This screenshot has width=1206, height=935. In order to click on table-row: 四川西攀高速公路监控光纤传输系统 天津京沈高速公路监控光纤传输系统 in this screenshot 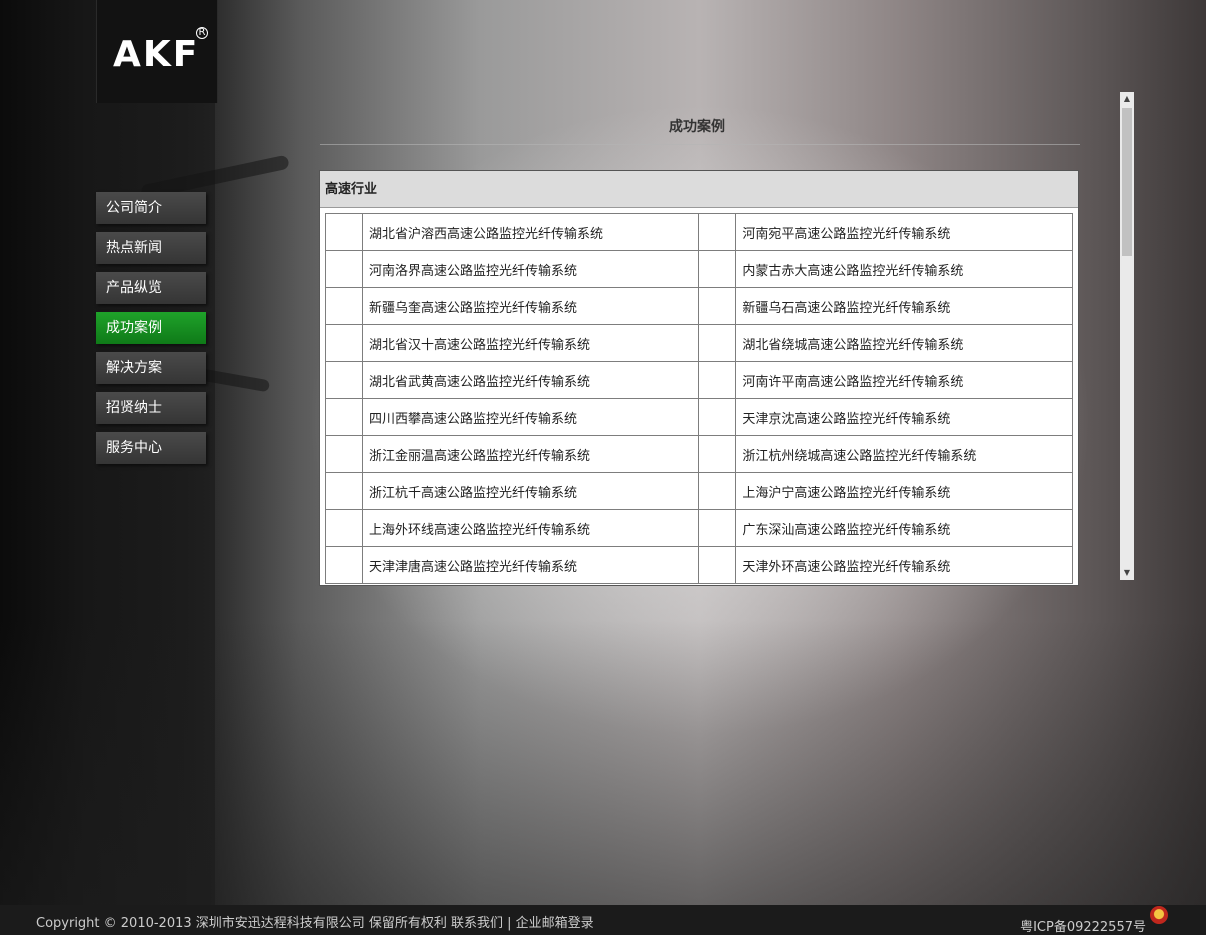, I will do `click(699, 417)`.